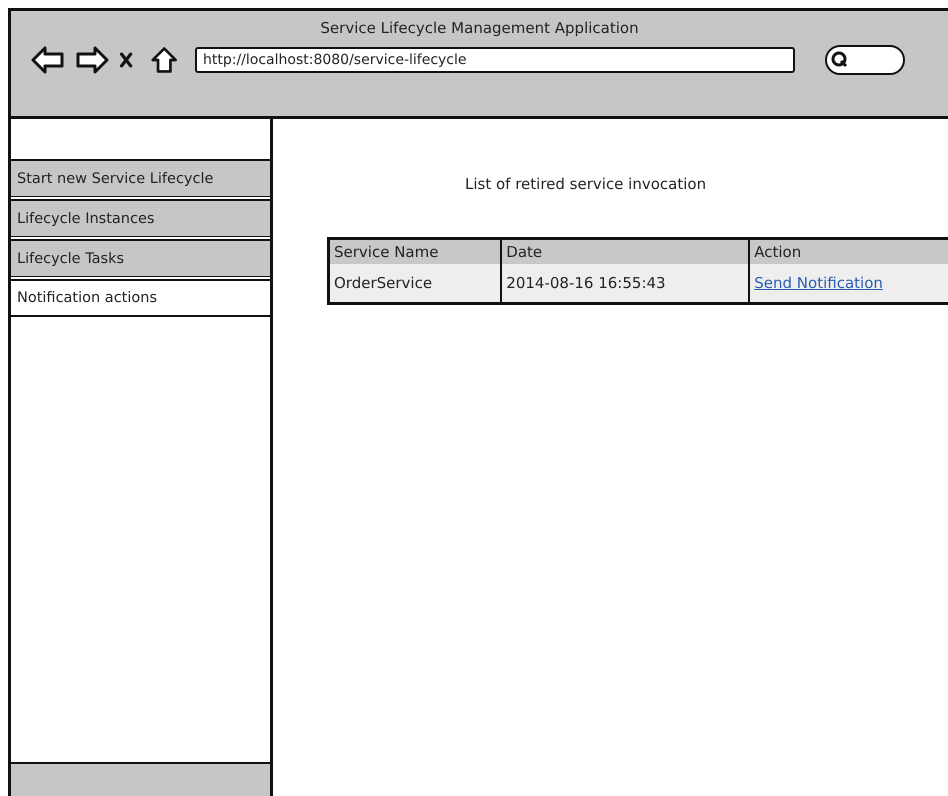  Describe the element at coordinates (865, 60) in the screenshot. I see `search-field` at that location.